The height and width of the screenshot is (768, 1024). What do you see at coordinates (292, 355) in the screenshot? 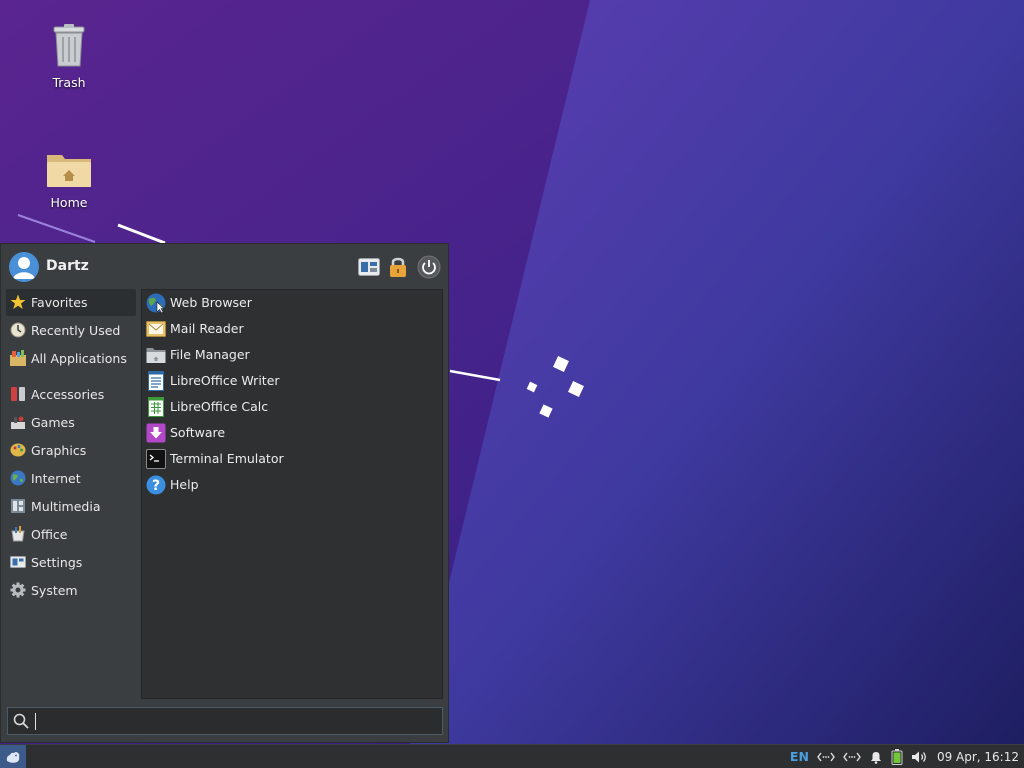
I see `app-file-manager: File Manager` at bounding box center [292, 355].